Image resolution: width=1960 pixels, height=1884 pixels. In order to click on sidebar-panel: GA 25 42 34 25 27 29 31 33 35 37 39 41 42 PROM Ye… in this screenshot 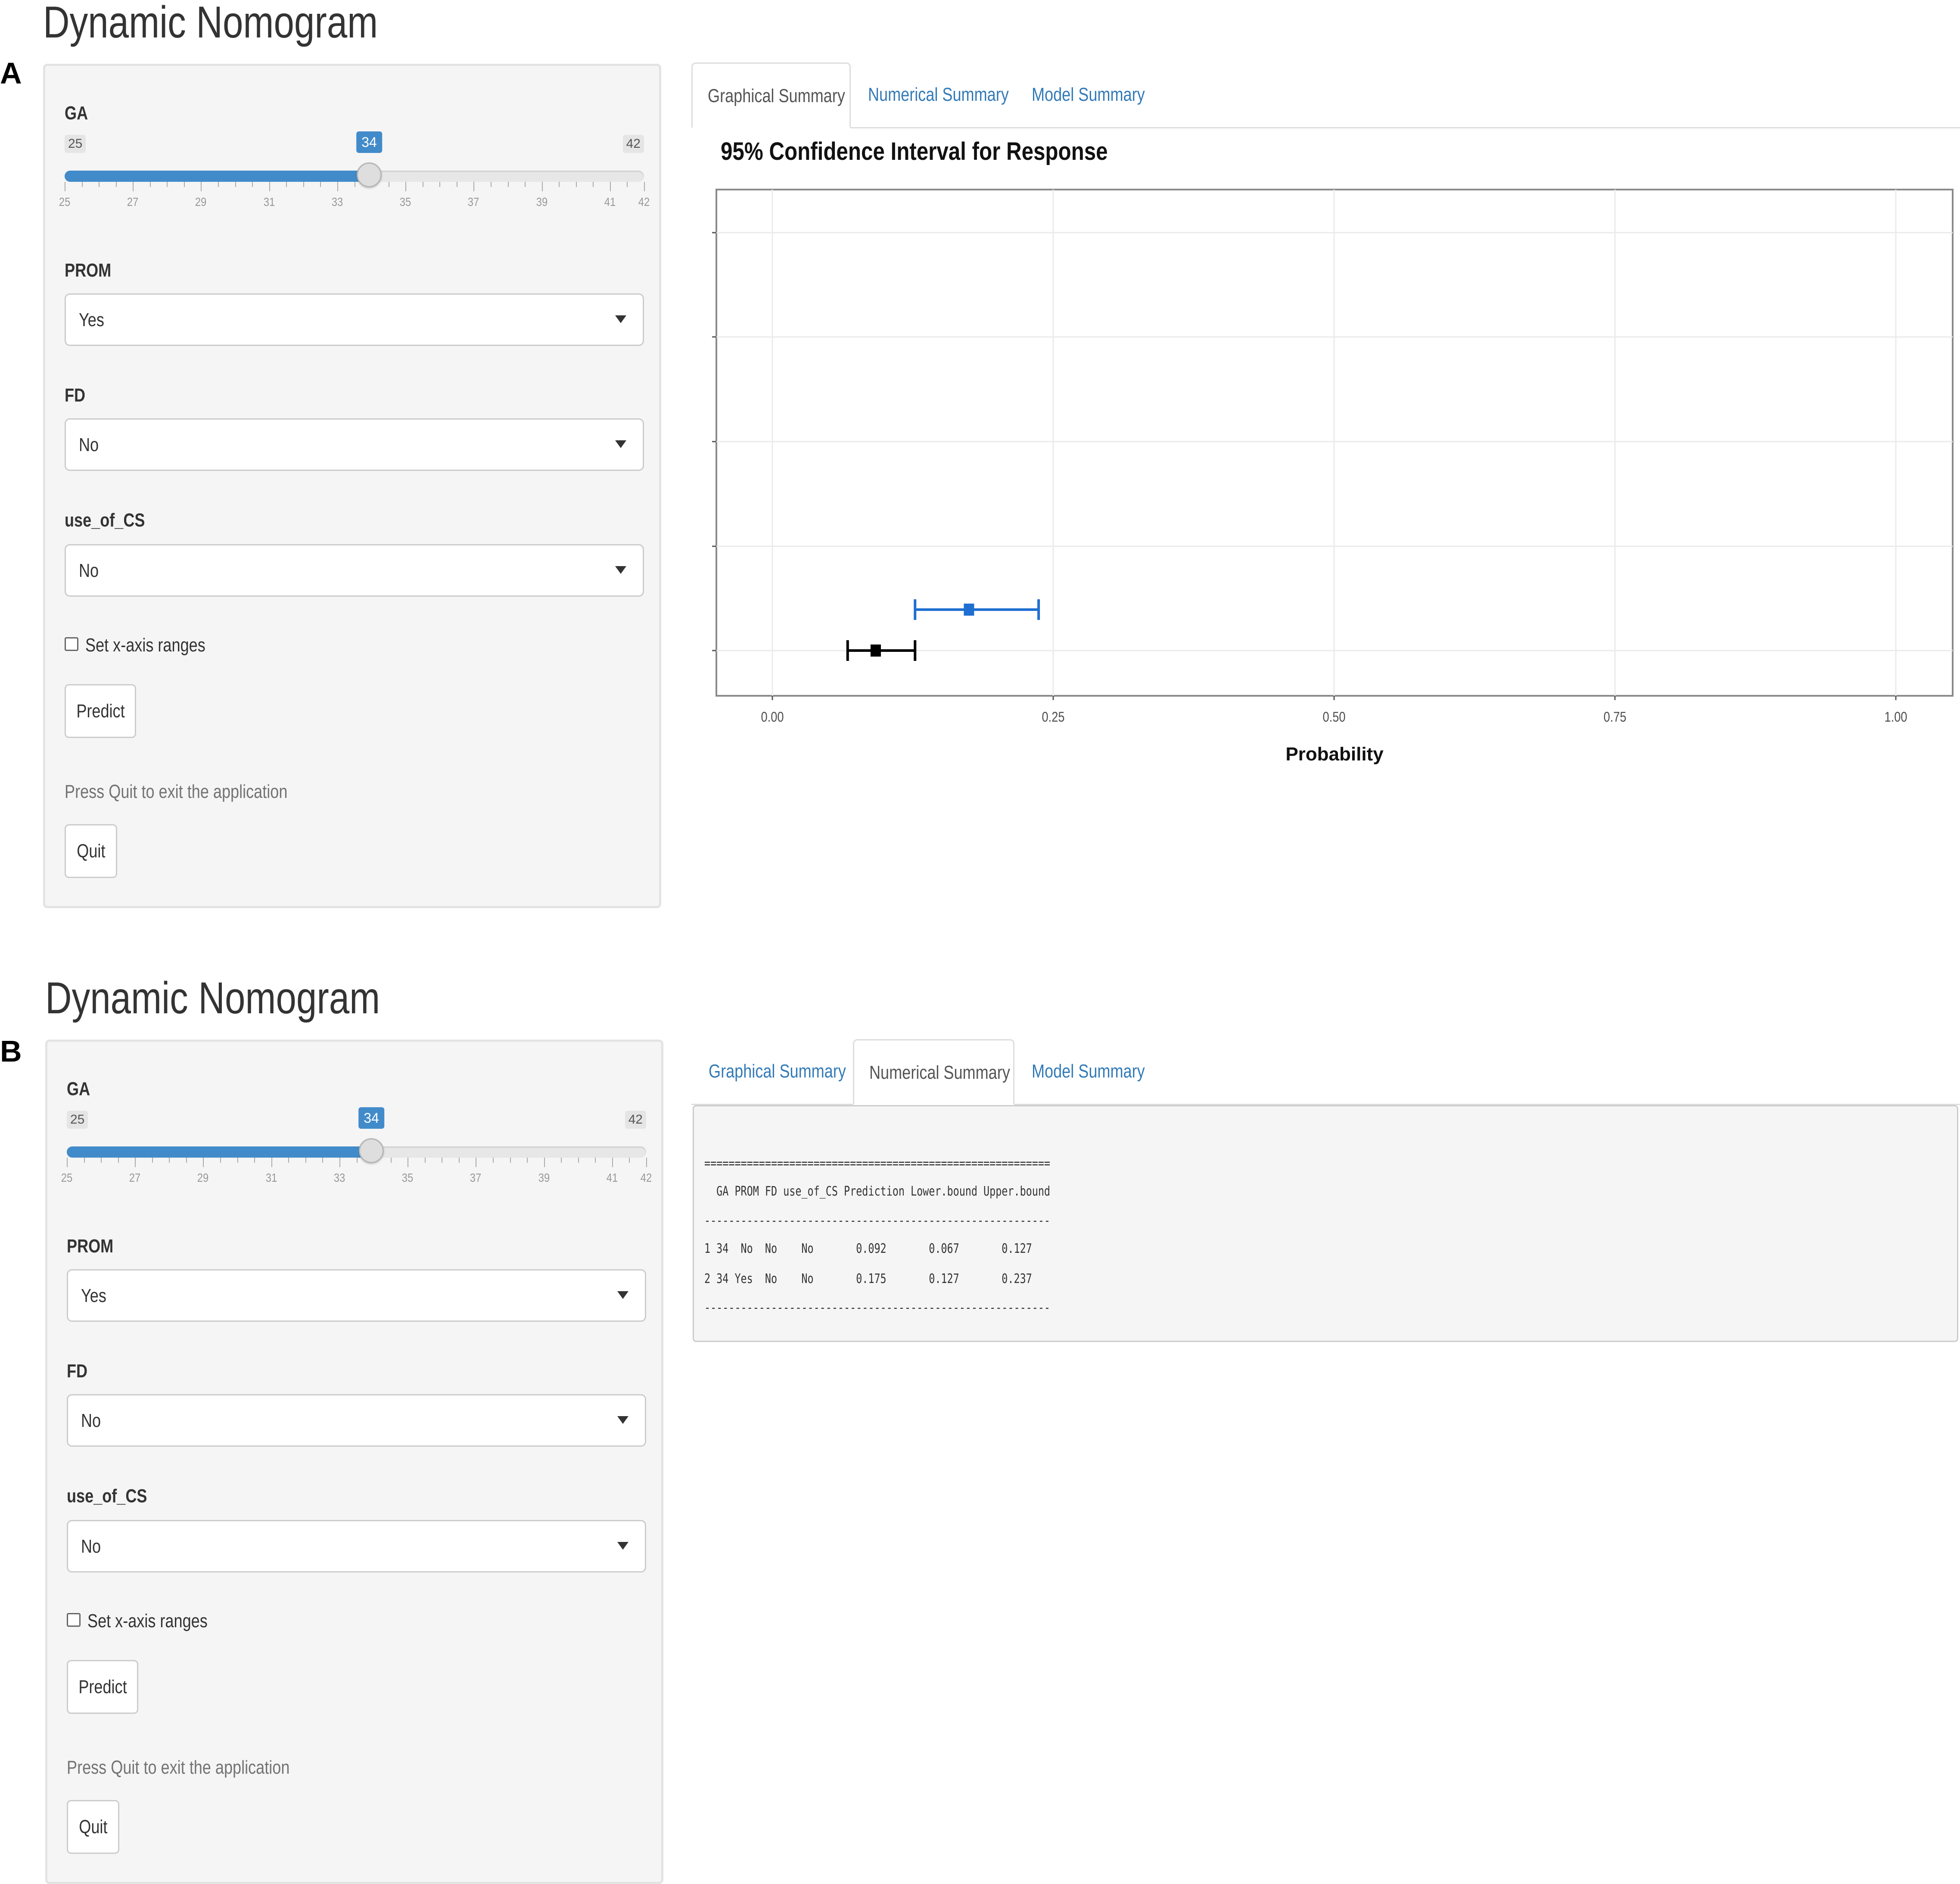, I will do `click(352, 486)`.